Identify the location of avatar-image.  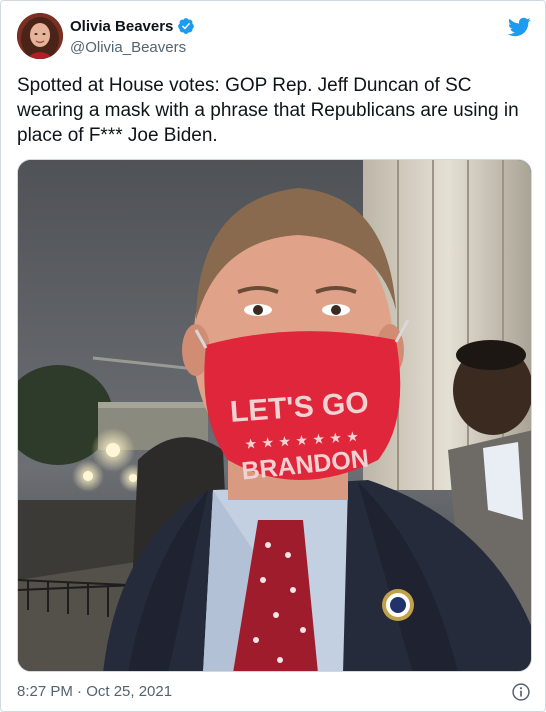
(40, 36).